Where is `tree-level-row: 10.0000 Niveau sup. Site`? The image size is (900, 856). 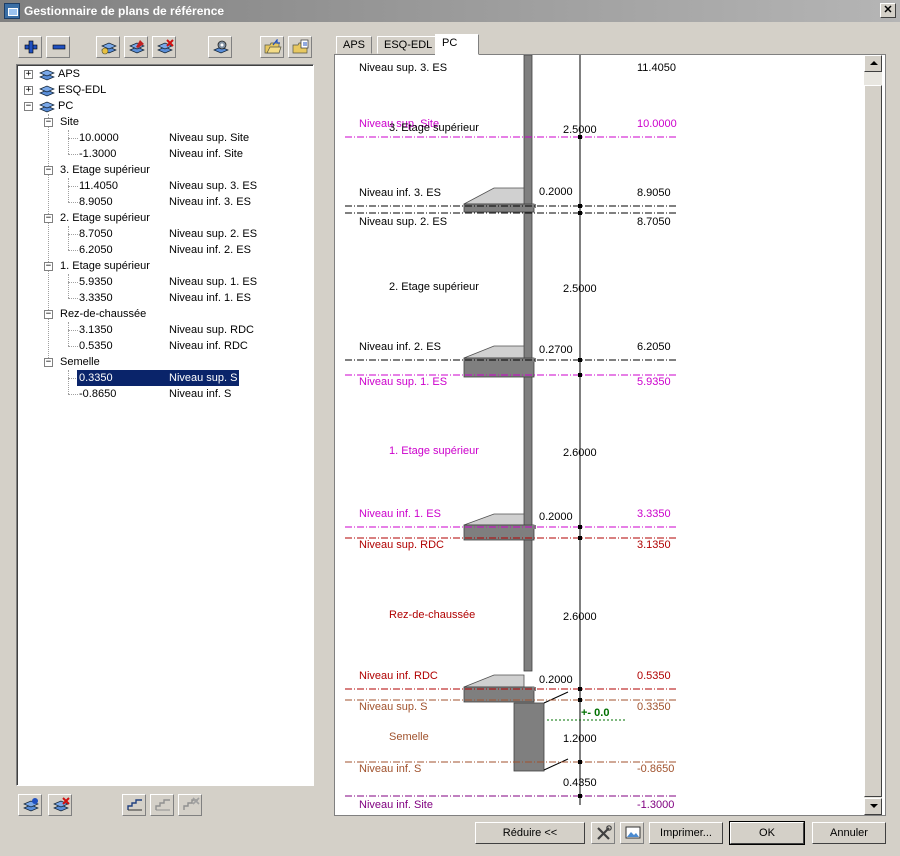
tree-level-row: 10.0000 Niveau sup. Site is located at coordinates (162, 138).